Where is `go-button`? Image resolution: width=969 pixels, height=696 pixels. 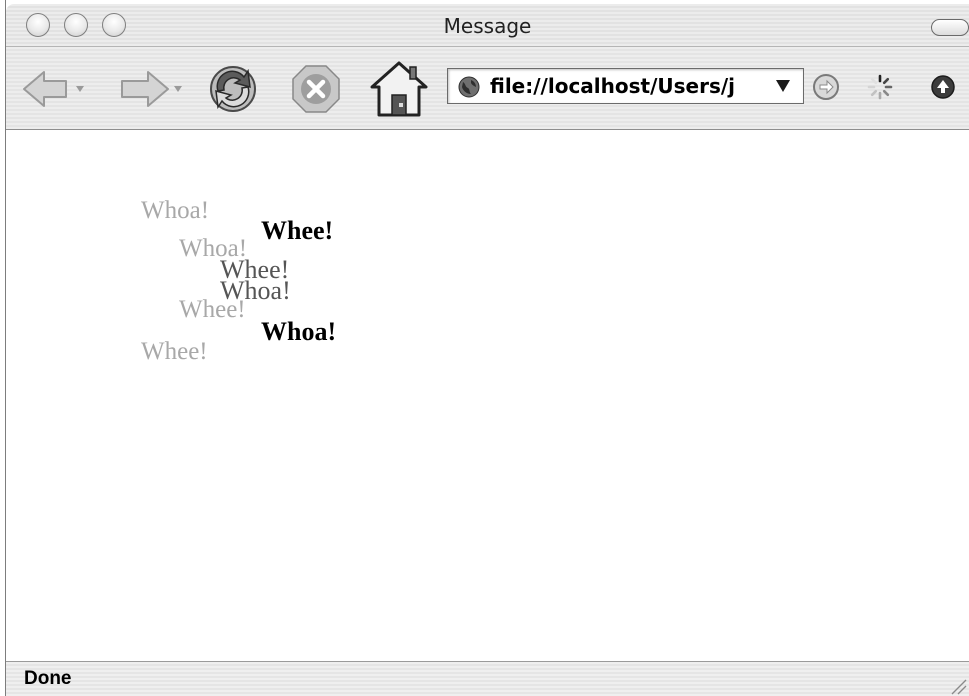 go-button is located at coordinates (826, 87).